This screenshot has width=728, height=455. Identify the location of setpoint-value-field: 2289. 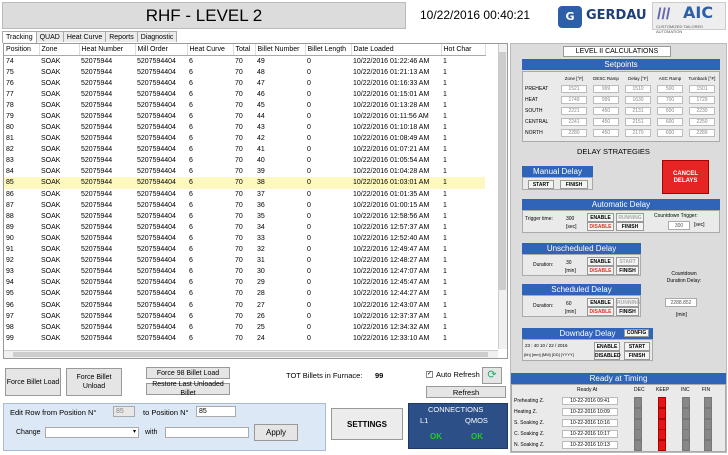
(702, 133).